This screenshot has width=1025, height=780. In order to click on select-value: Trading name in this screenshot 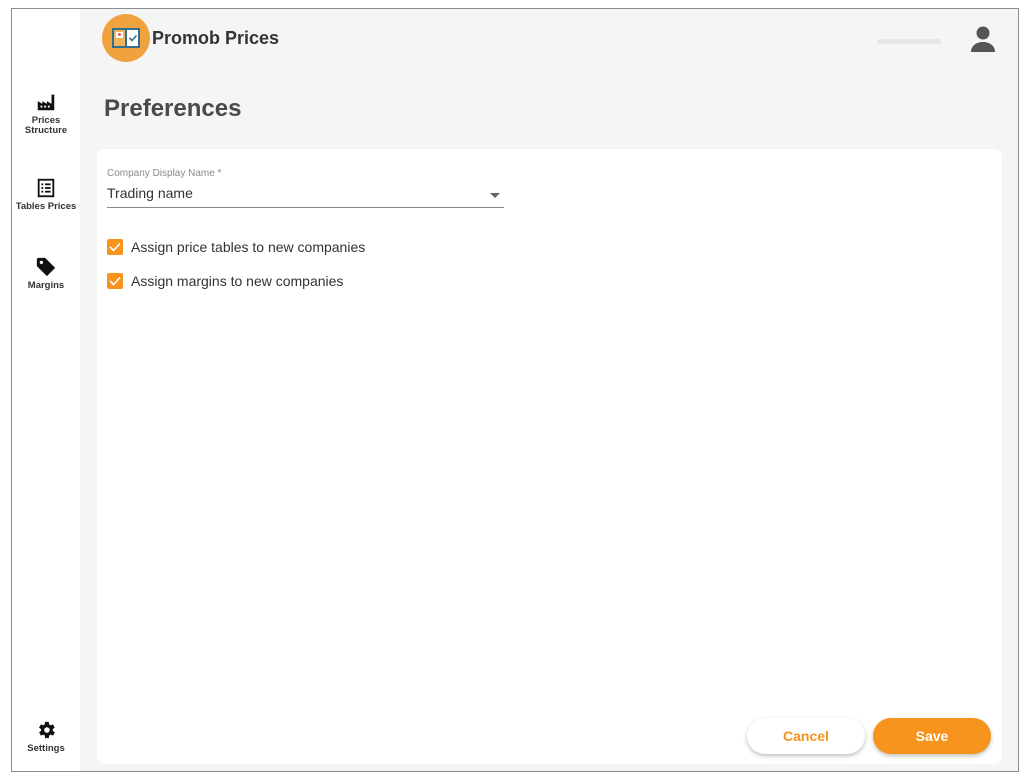, I will do `click(150, 193)`.